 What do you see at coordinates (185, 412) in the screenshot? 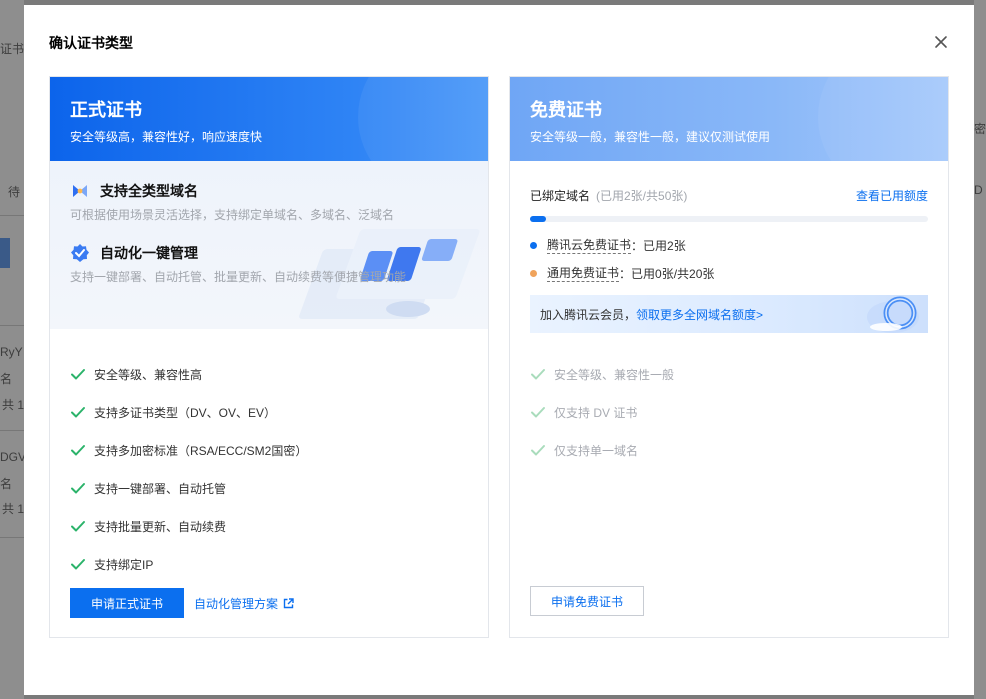
I see `benefit-text: 支持多证书类型（DV、OV、EV）` at bounding box center [185, 412].